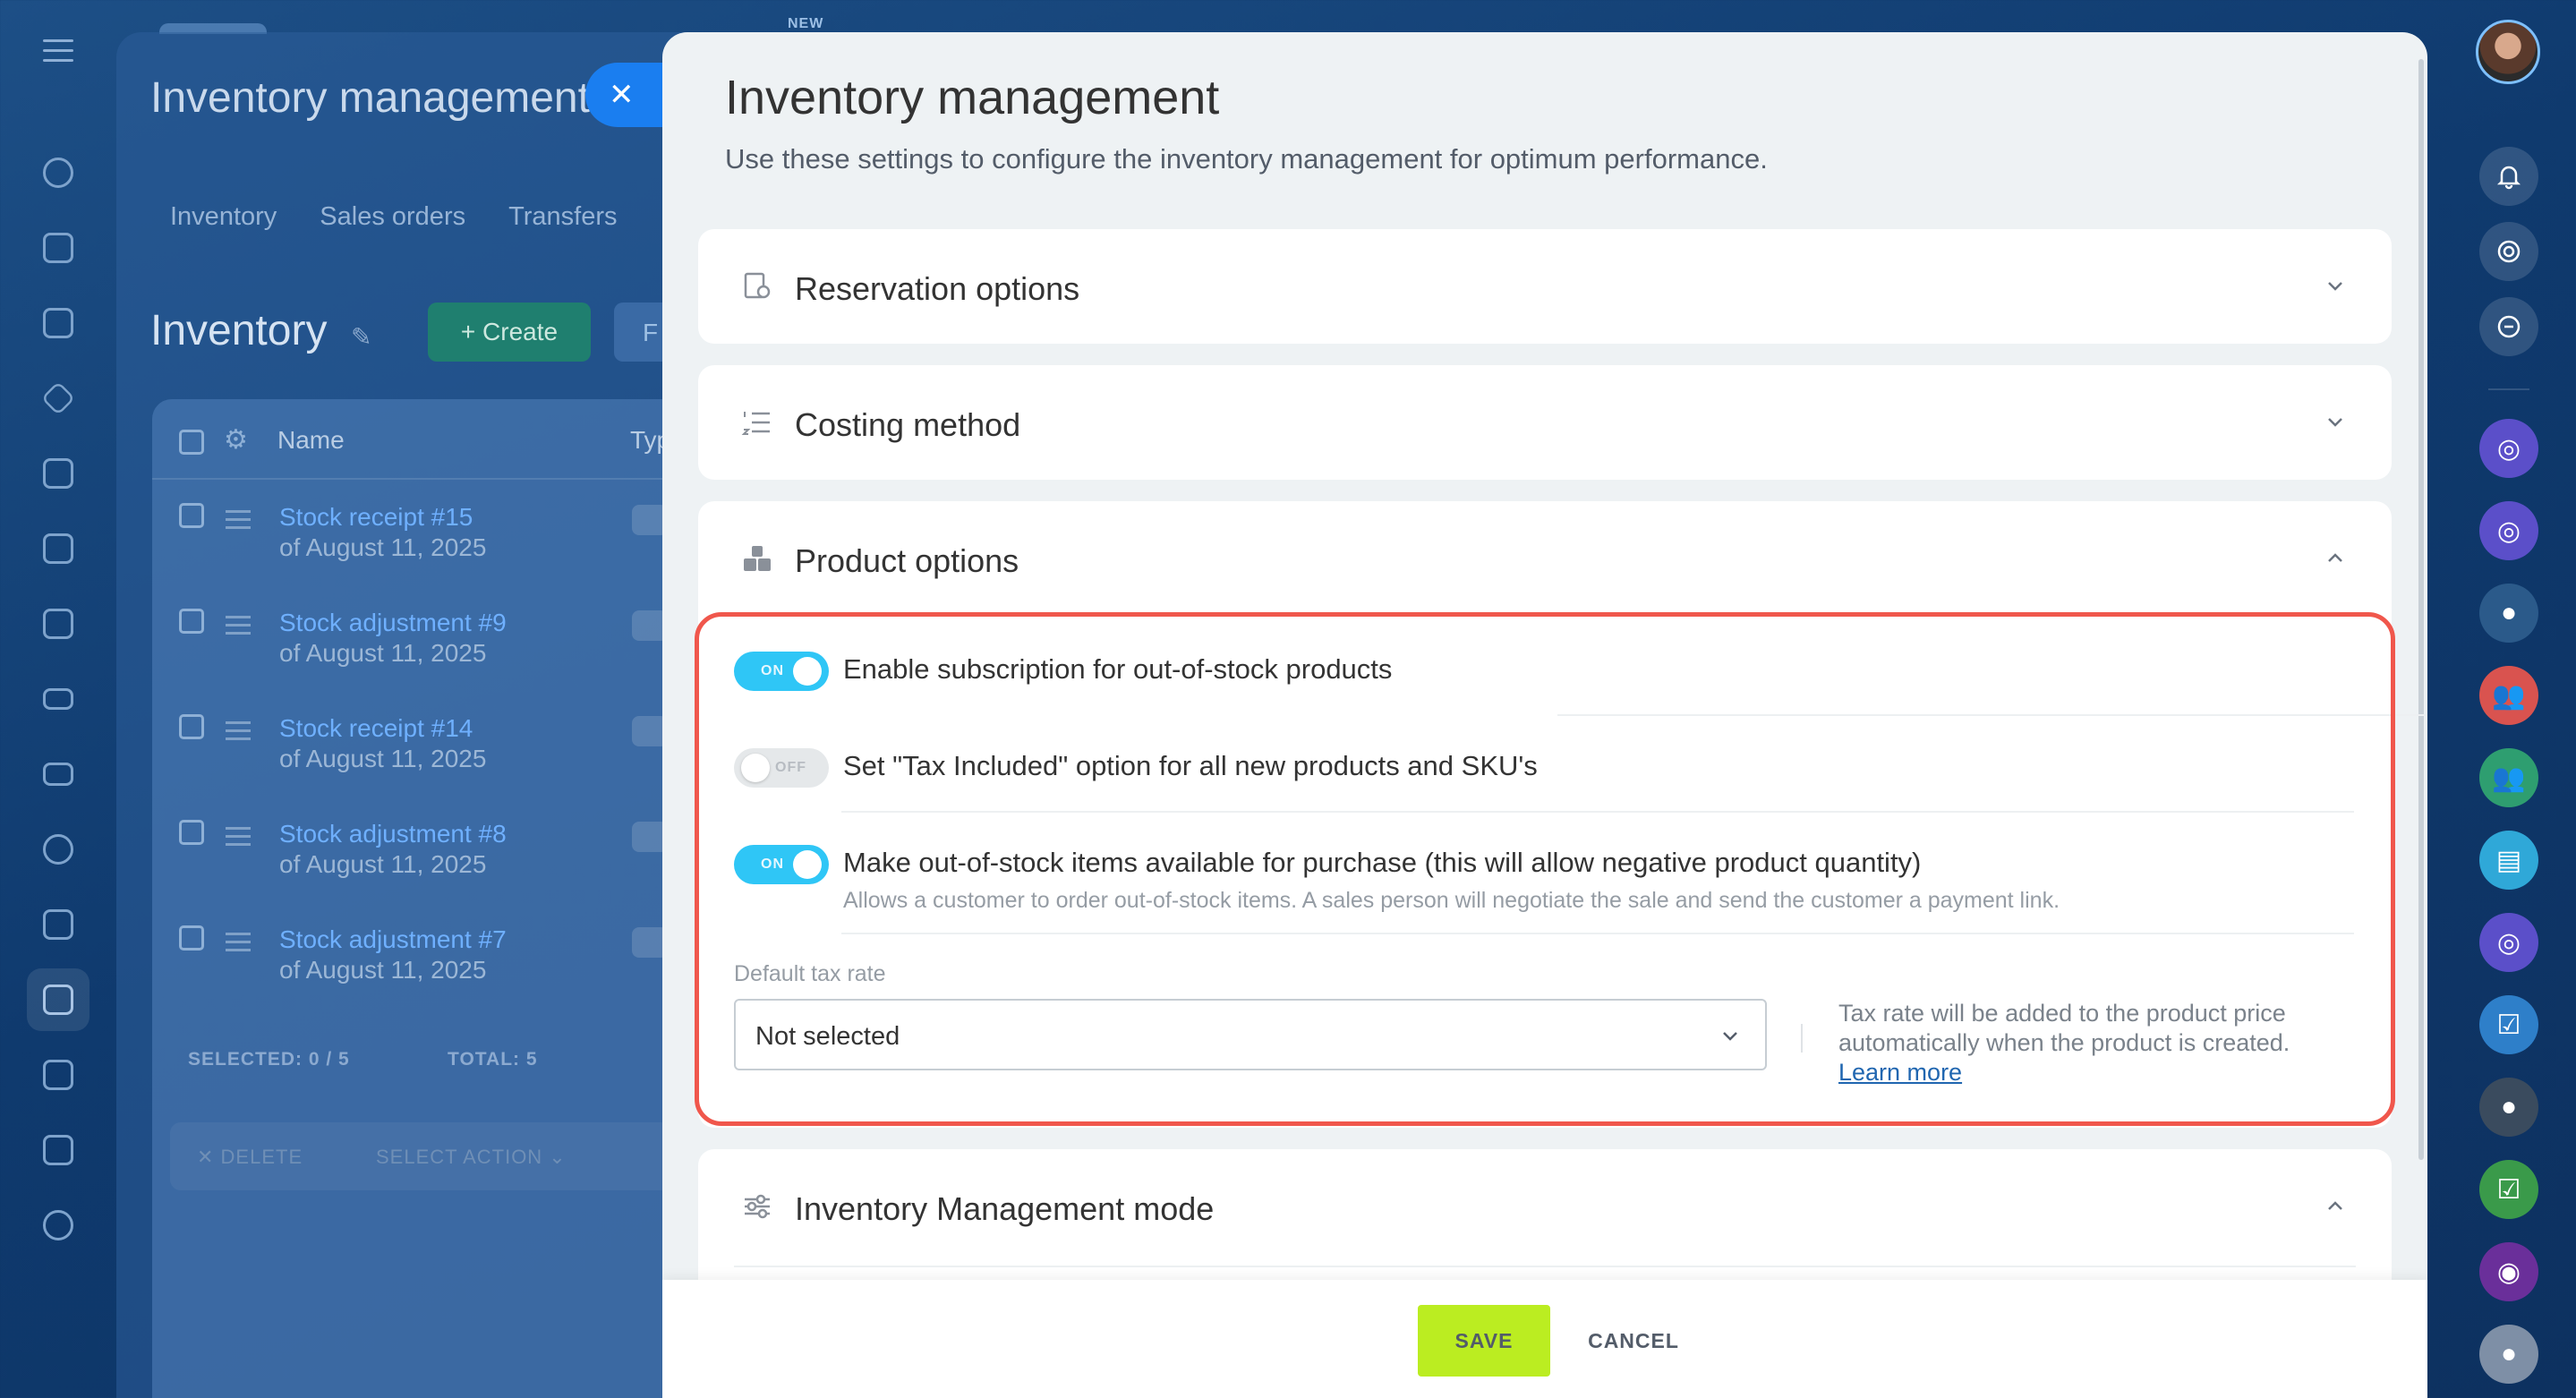  What do you see at coordinates (755, 423) in the screenshot?
I see `numbered-list-icon` at bounding box center [755, 423].